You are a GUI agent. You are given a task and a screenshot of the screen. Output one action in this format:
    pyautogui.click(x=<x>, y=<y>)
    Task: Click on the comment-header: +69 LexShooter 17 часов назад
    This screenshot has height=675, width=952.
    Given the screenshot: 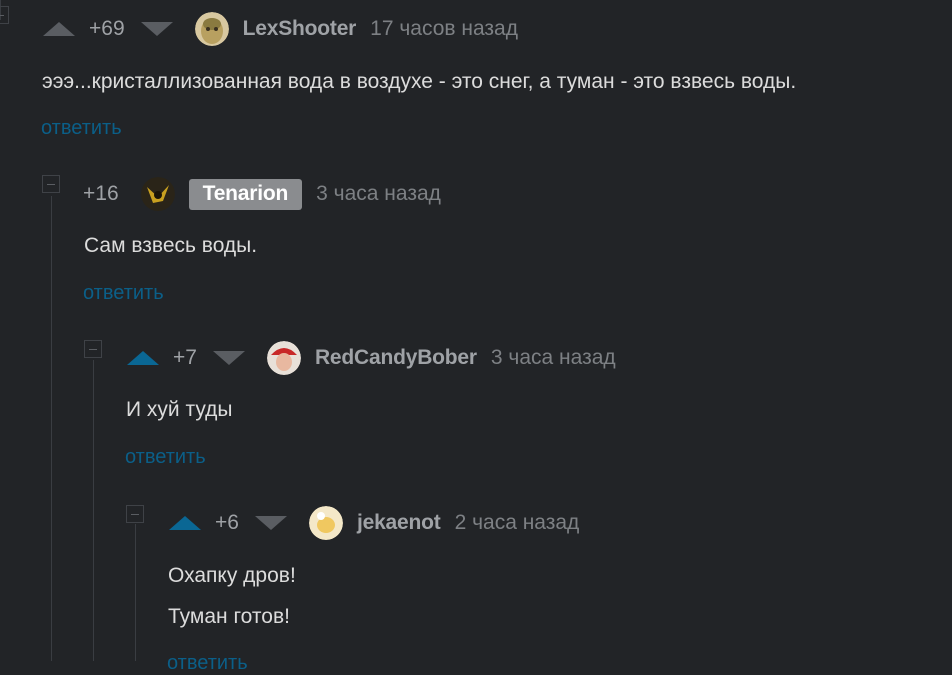 What is the action you would take?
    pyautogui.click(x=280, y=29)
    